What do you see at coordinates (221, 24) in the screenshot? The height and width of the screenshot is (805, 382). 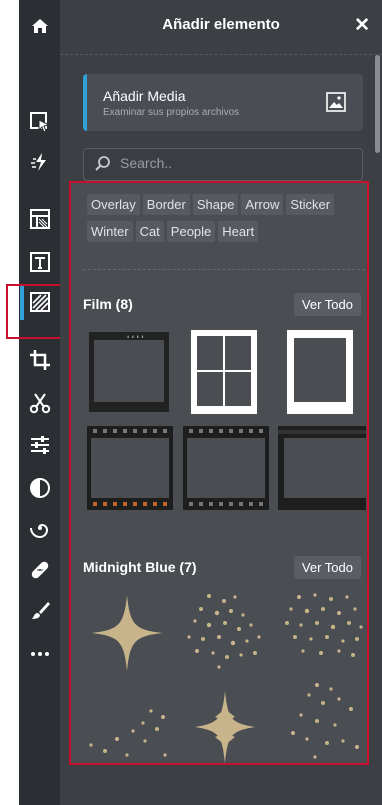 I see `panel-title: Añadir elemento` at bounding box center [221, 24].